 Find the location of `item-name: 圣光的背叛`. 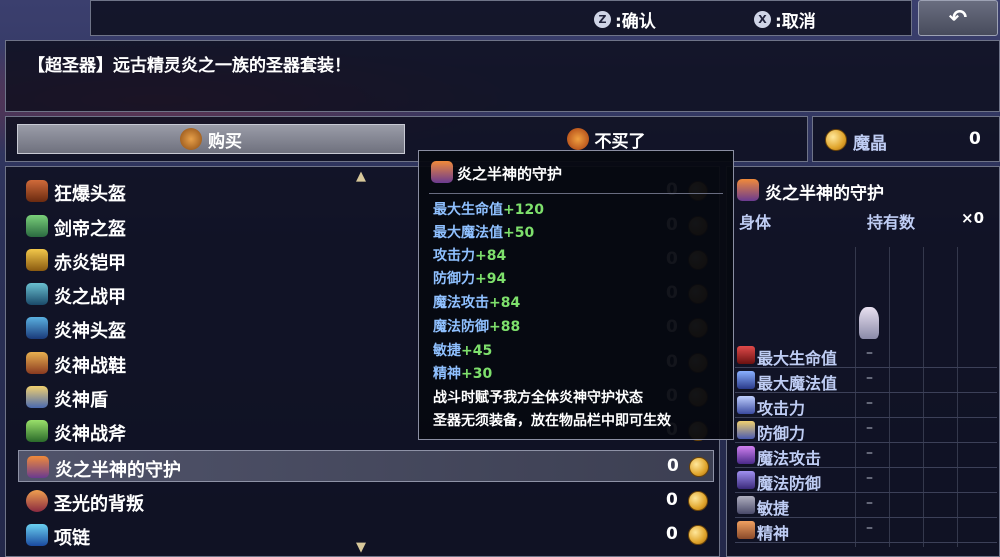

item-name: 圣光的背叛 is located at coordinates (99, 504).